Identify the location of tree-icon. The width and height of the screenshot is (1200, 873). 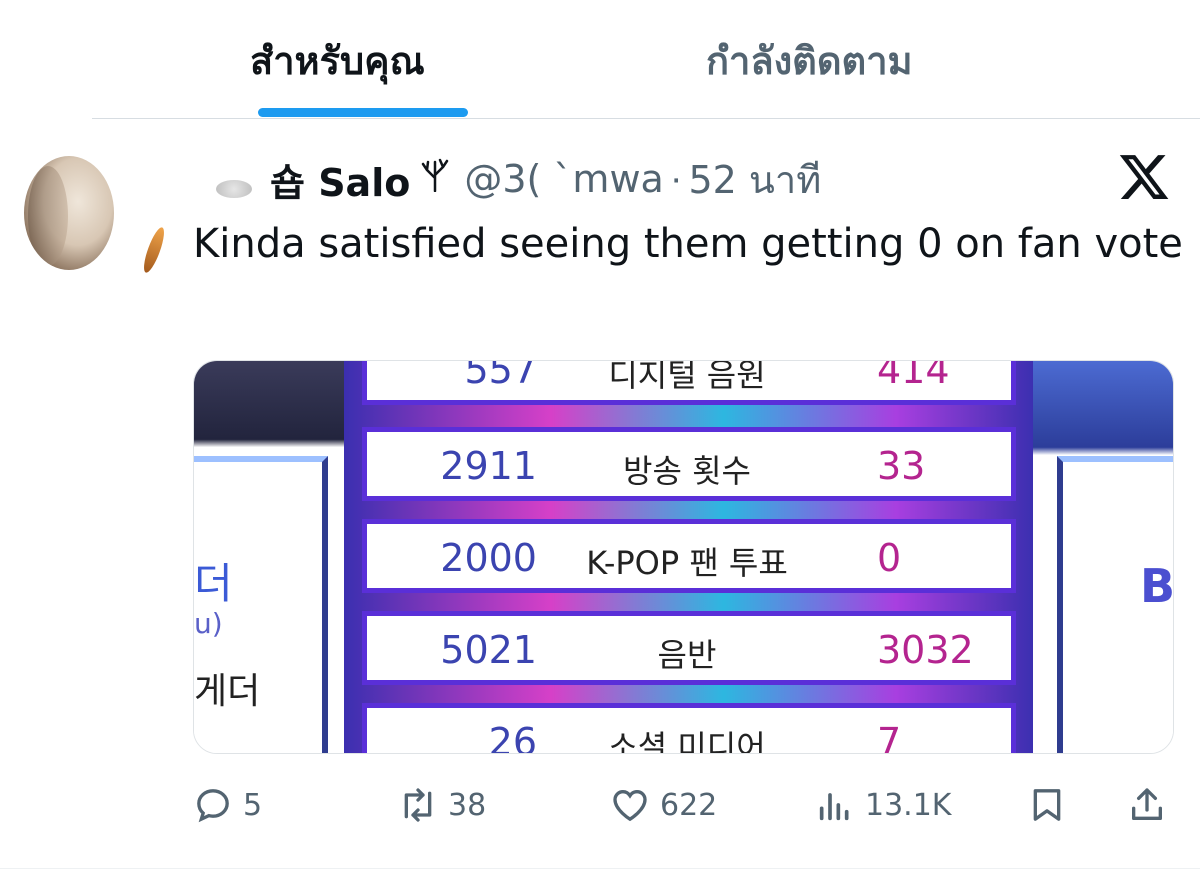
(435, 179).